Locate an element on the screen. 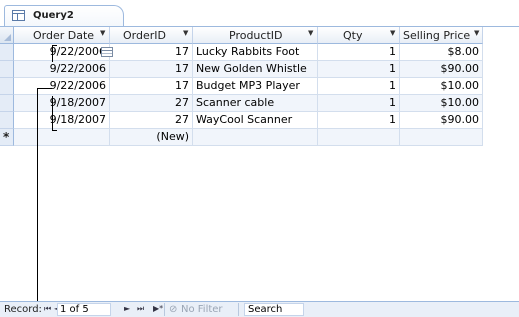 Image resolution: width=519 pixels, height=317 pixels. query-table-icon is located at coordinates (18, 15).